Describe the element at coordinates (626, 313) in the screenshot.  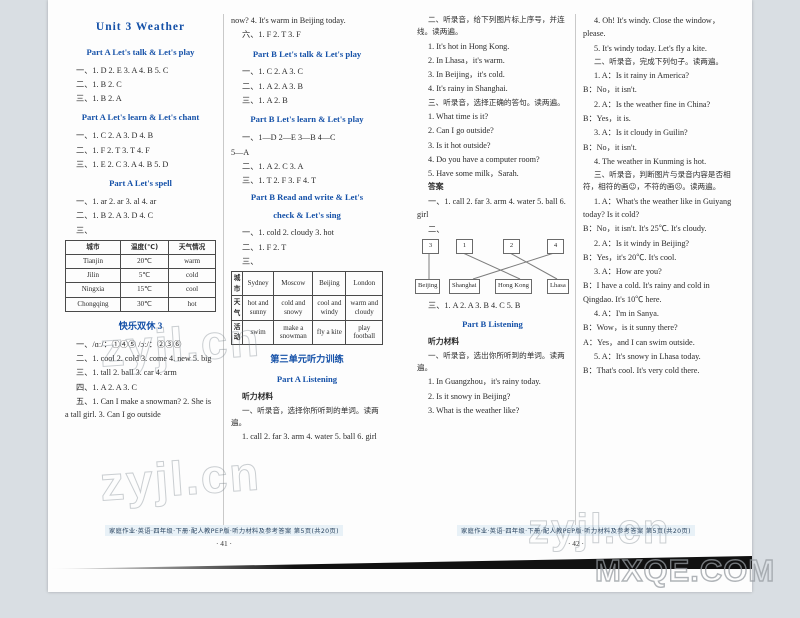
I see `question-item: 4. A：I'm in Sanya.` at that location.